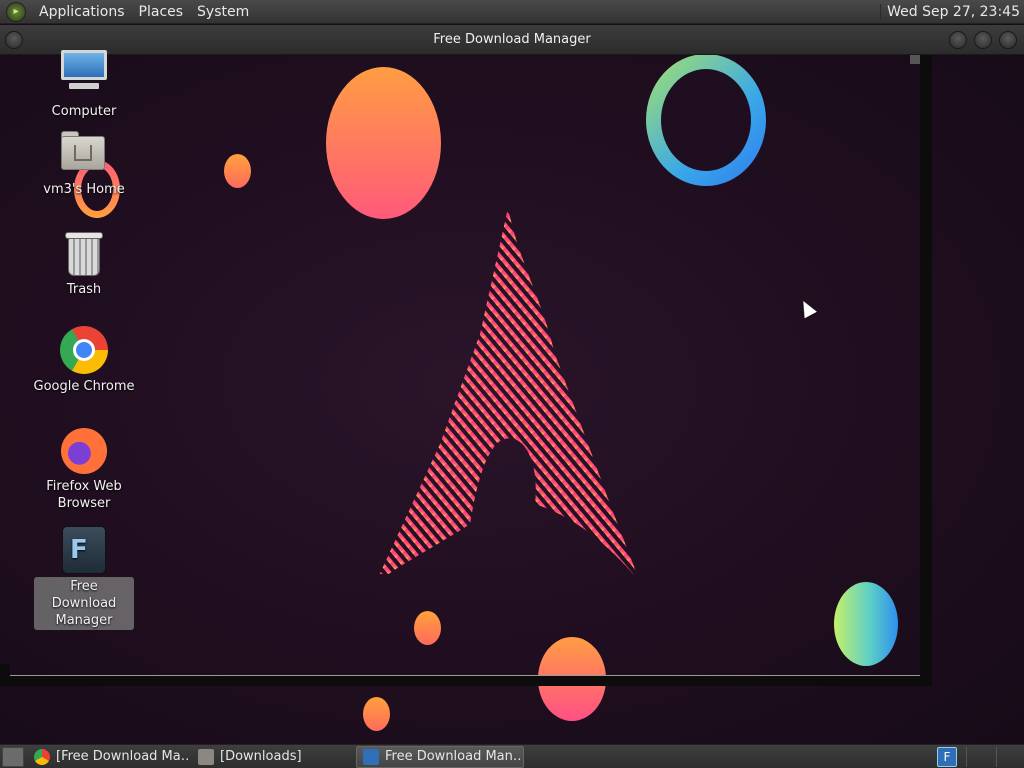 This screenshot has height=768, width=1024. I want to click on desktop-icon-label: Trash, so click(84, 289).